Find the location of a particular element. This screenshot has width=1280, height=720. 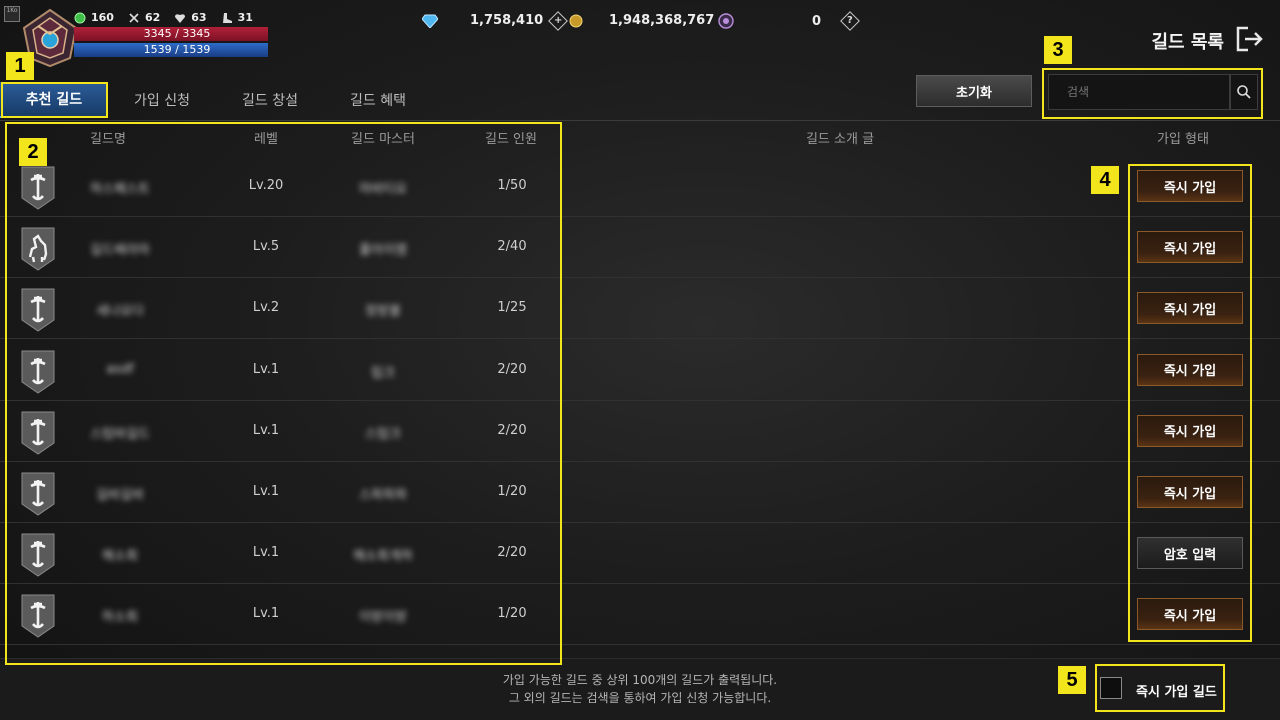

tab-bar: 추천 길드 가입 신청 길드 창설 길드 혜택 is located at coordinates (216, 100).